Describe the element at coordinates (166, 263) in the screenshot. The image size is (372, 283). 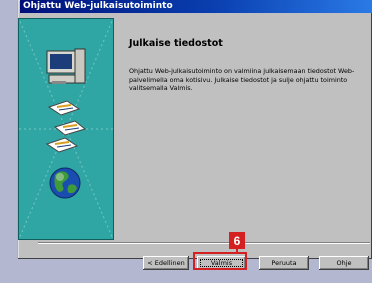
I see `back-button: < Edellinen` at that location.